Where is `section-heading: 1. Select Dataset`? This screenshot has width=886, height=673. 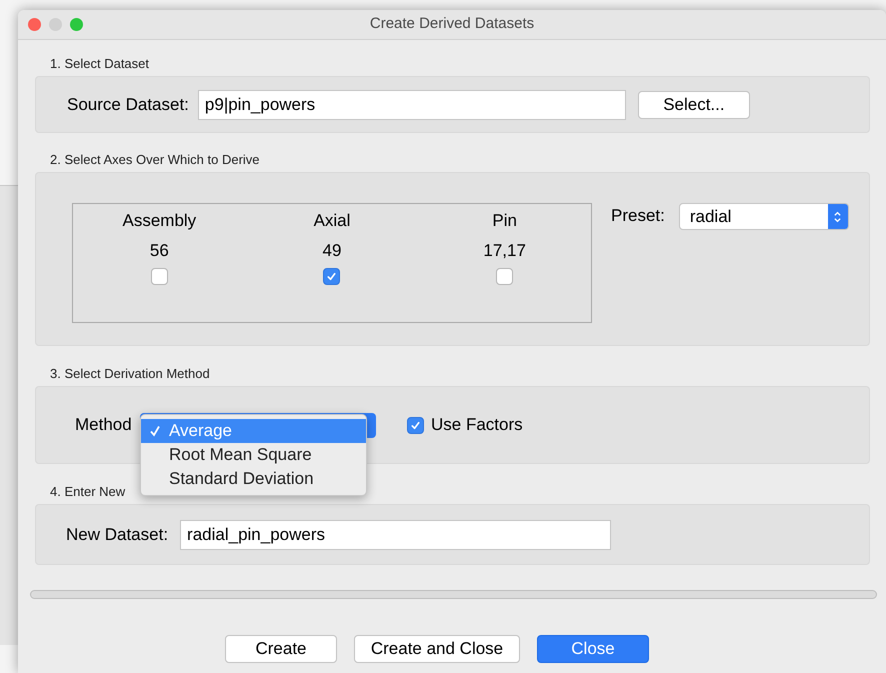 section-heading: 1. Select Dataset is located at coordinates (100, 64).